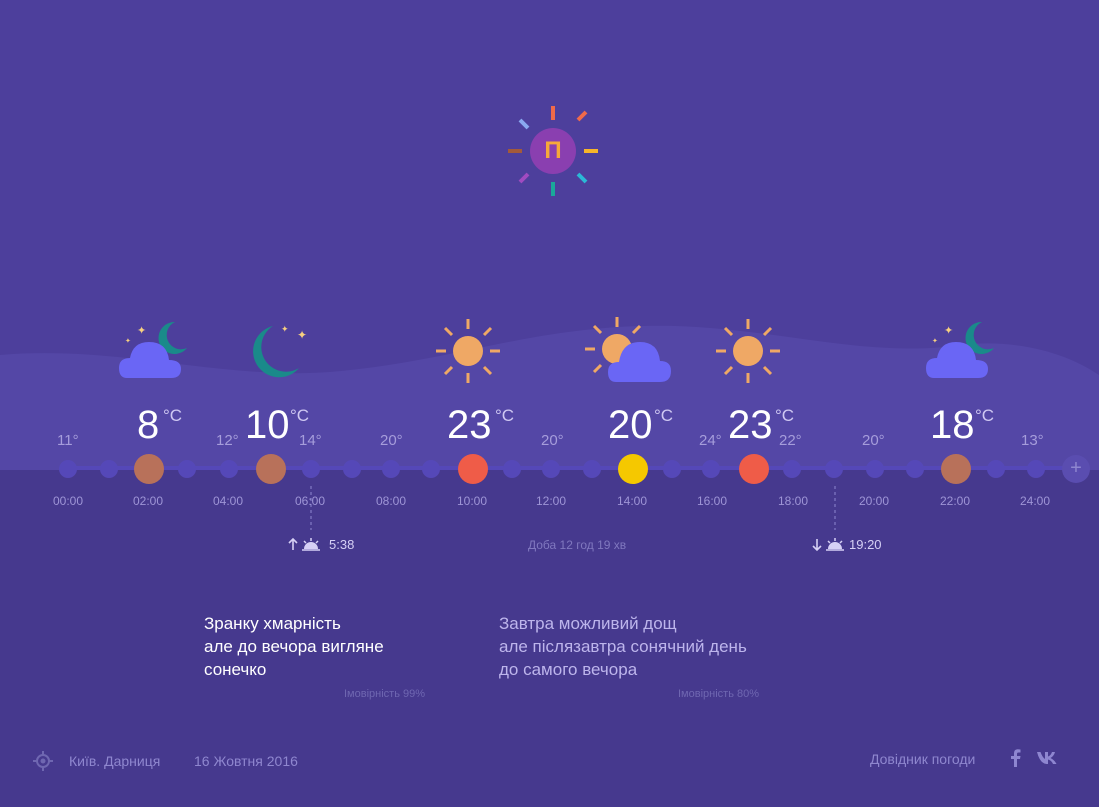  What do you see at coordinates (712, 501) in the screenshot?
I see `hour-label: 16:00` at bounding box center [712, 501].